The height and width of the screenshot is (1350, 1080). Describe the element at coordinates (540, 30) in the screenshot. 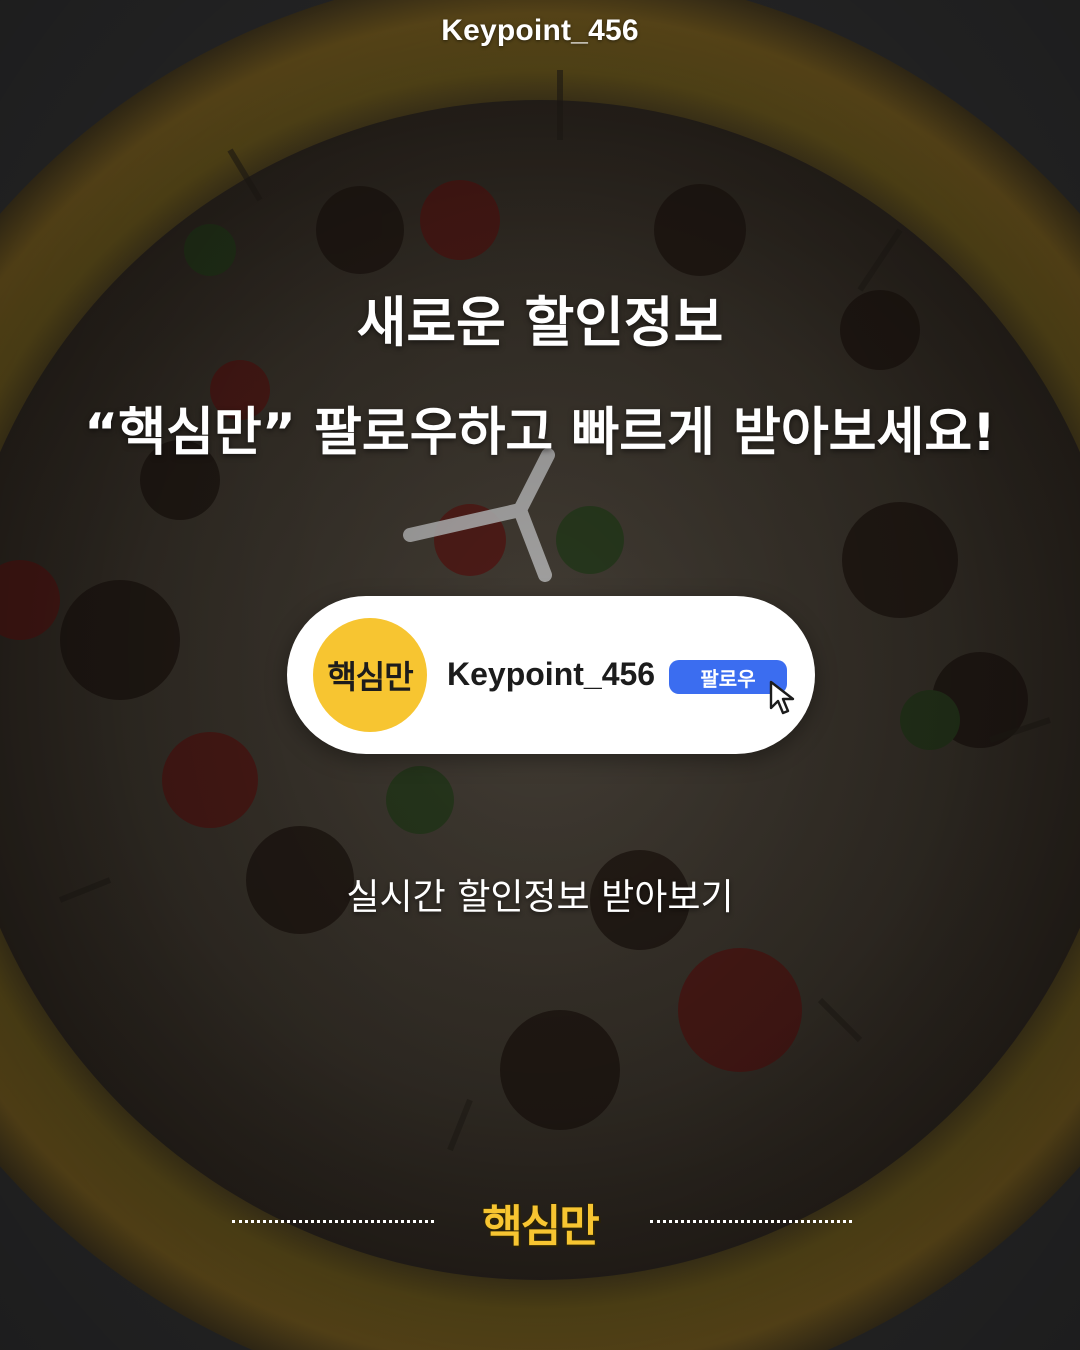

I see `header-handle: Keypoint_456` at that location.